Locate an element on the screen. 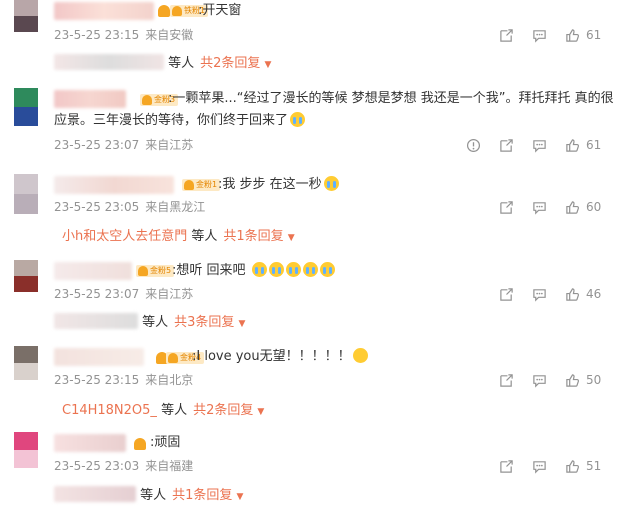  like-button: 46 is located at coordinates (583, 294).